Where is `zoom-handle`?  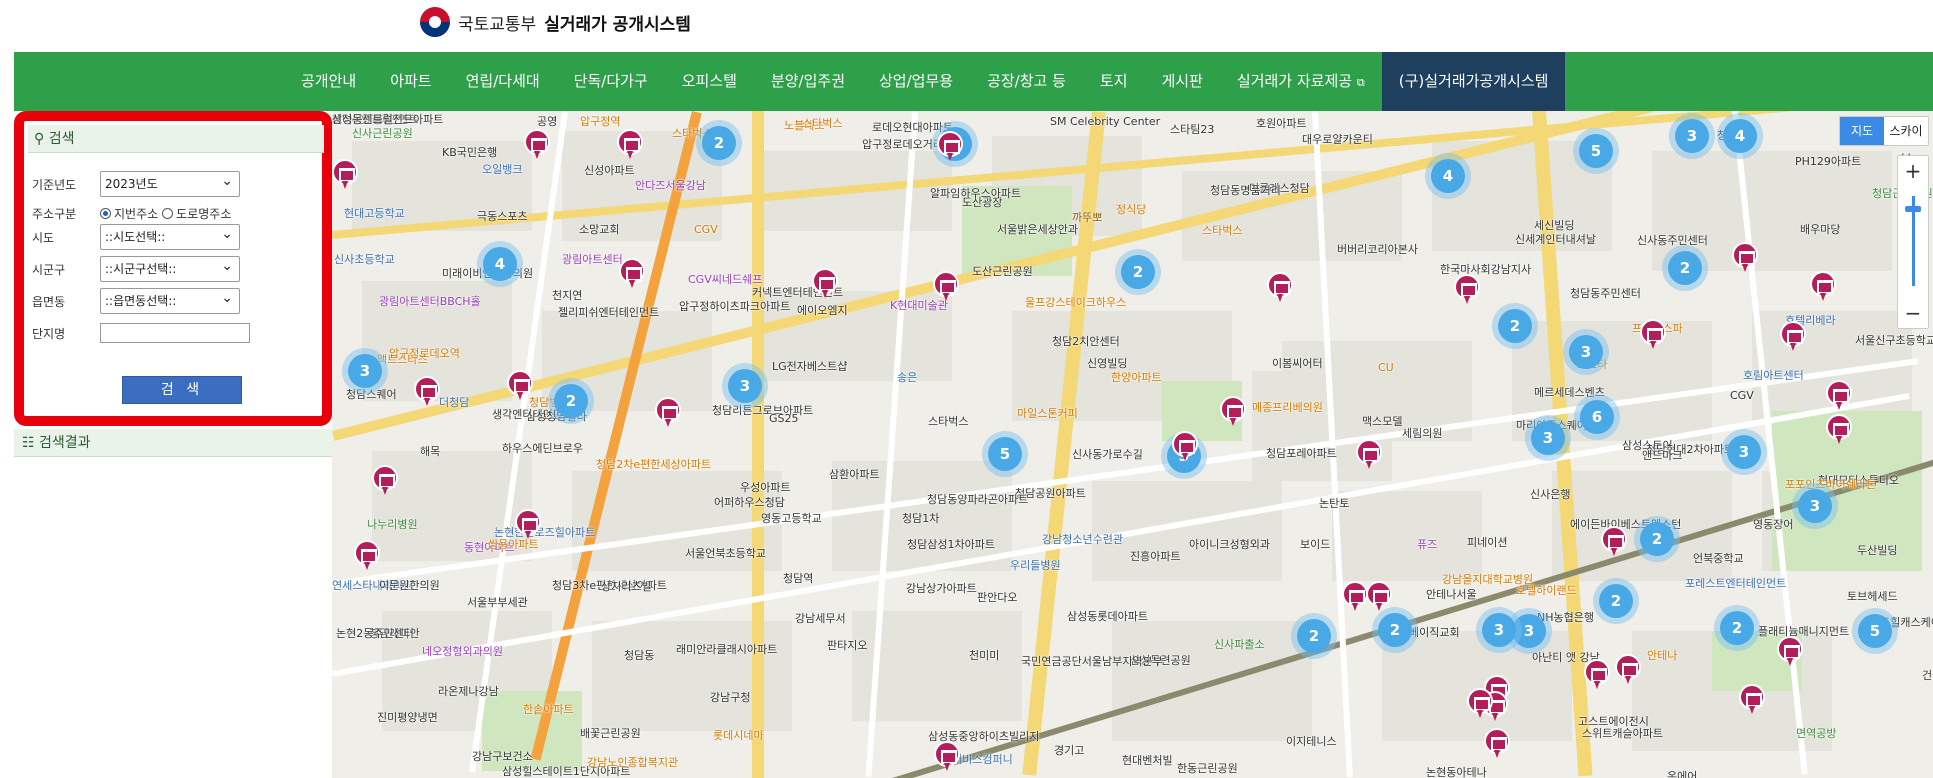
zoom-handle is located at coordinates (1913, 209).